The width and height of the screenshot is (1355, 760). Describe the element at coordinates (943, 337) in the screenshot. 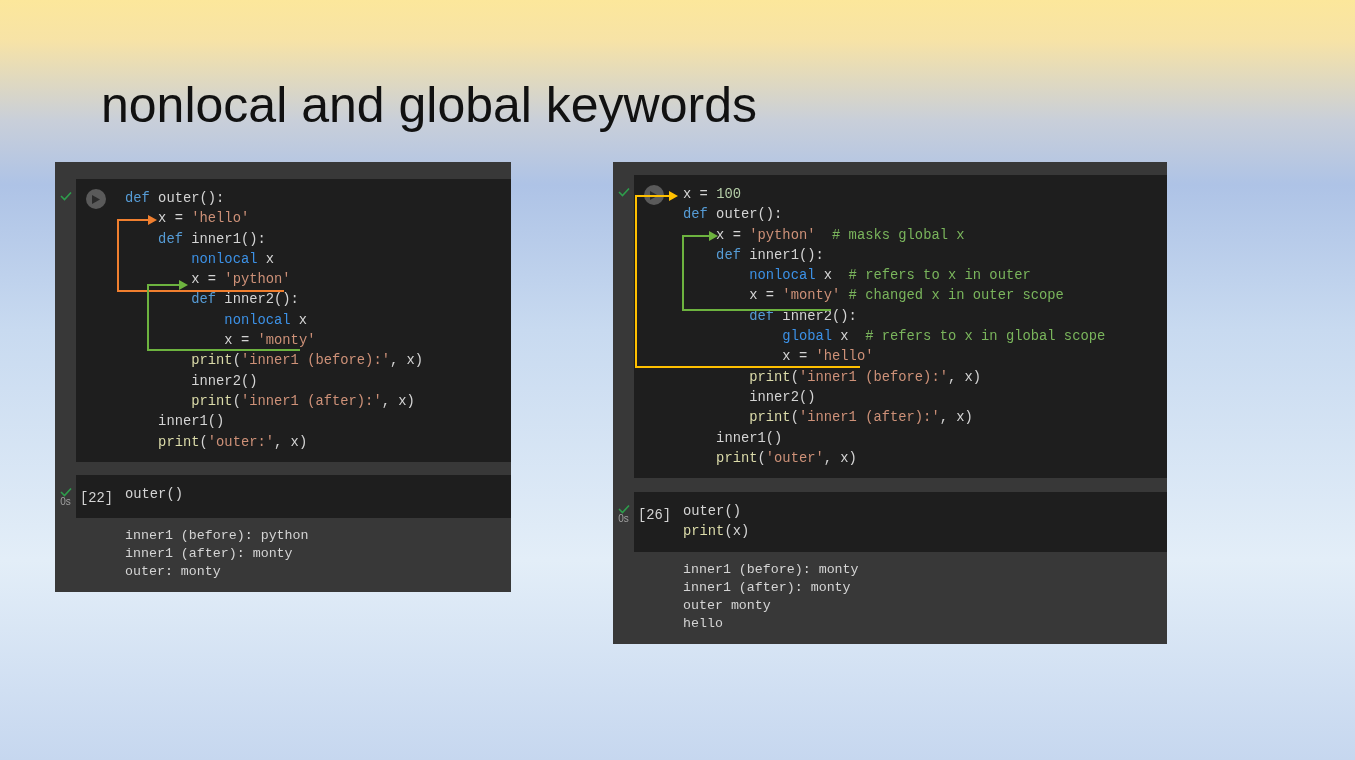

I see `code-line: global x # refers to x in global scope` at that location.